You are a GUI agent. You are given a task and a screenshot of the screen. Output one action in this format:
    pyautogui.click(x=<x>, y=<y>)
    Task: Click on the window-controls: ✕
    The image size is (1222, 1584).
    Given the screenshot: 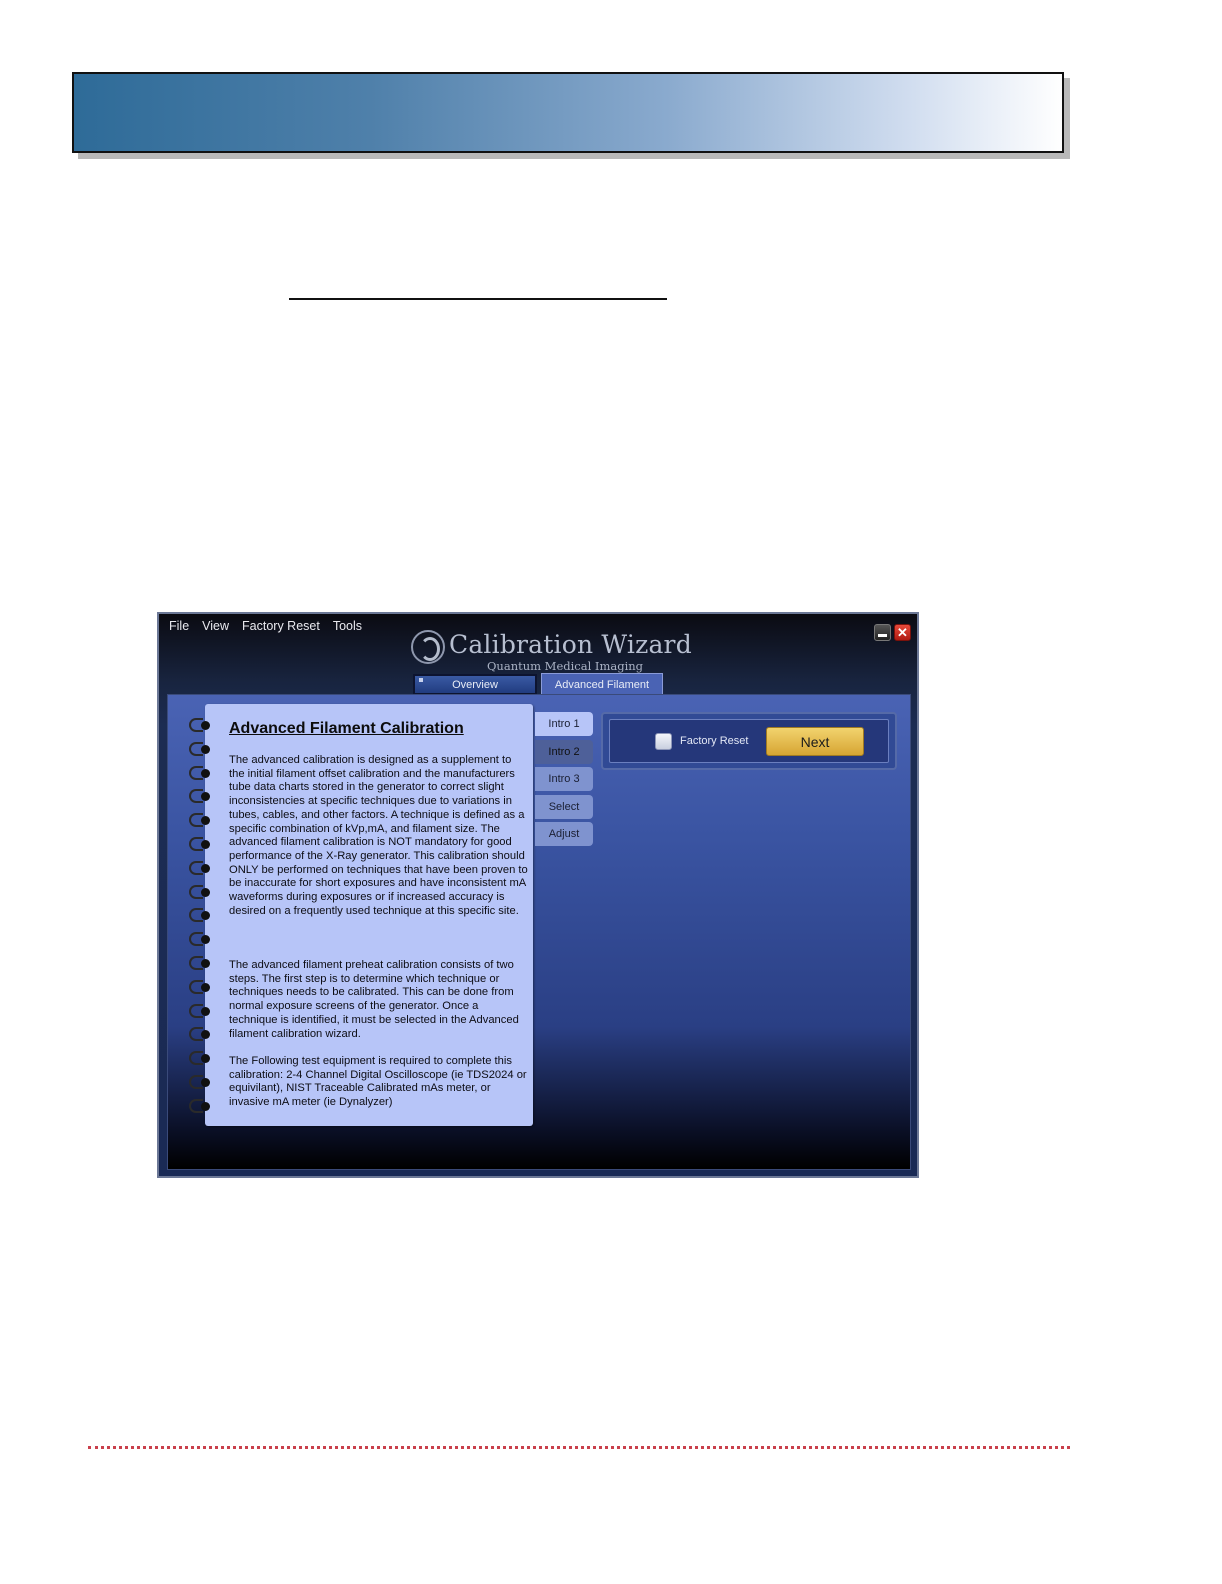 What is the action you would take?
    pyautogui.click(x=892, y=632)
    